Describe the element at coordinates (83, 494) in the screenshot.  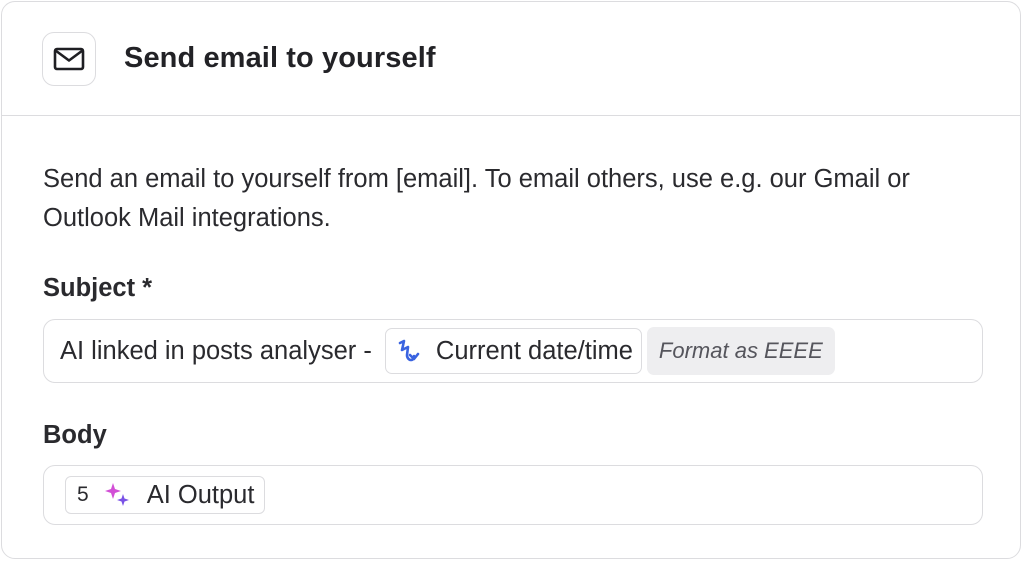
I see `step-number: 5` at that location.